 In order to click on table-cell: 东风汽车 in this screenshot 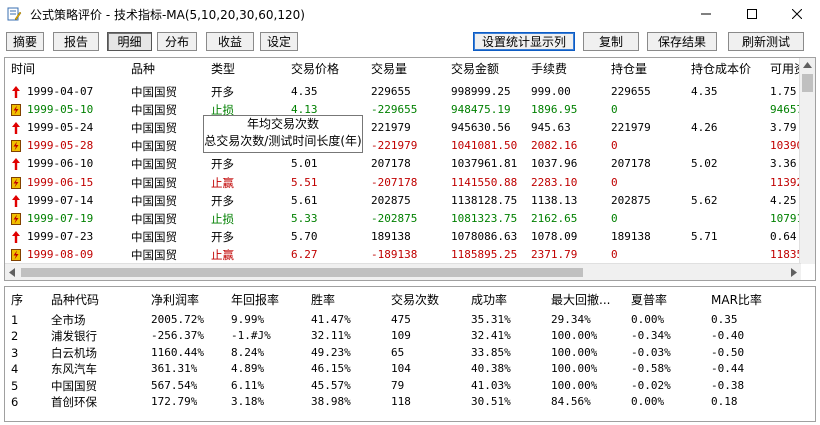, I will do `click(74, 369)`.